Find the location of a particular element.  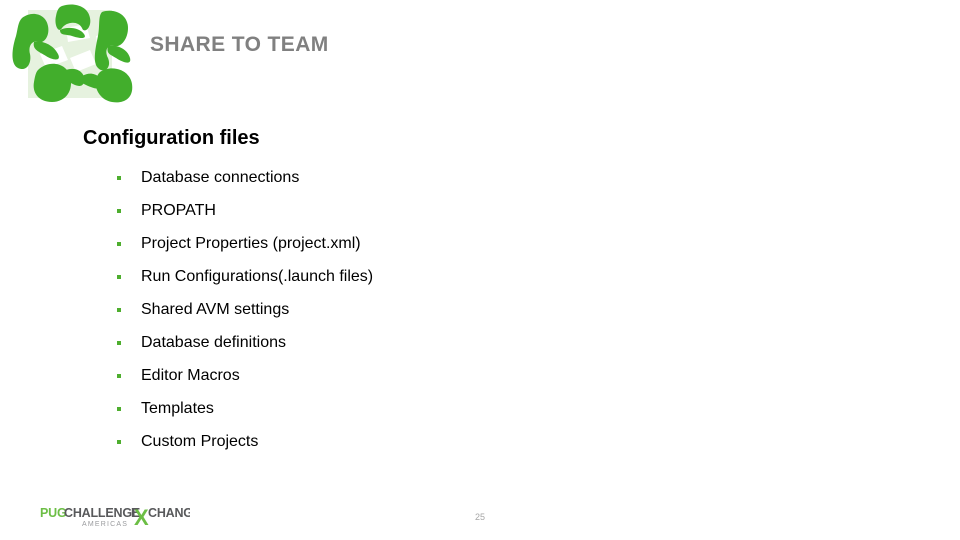

list-item: Templates is located at coordinates (462, 408).